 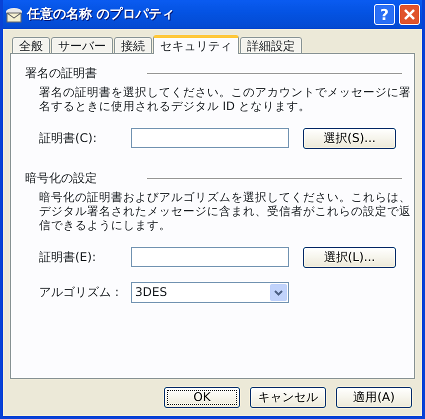 I want to click on field-label: アルゴリズム :, so click(x=79, y=292).